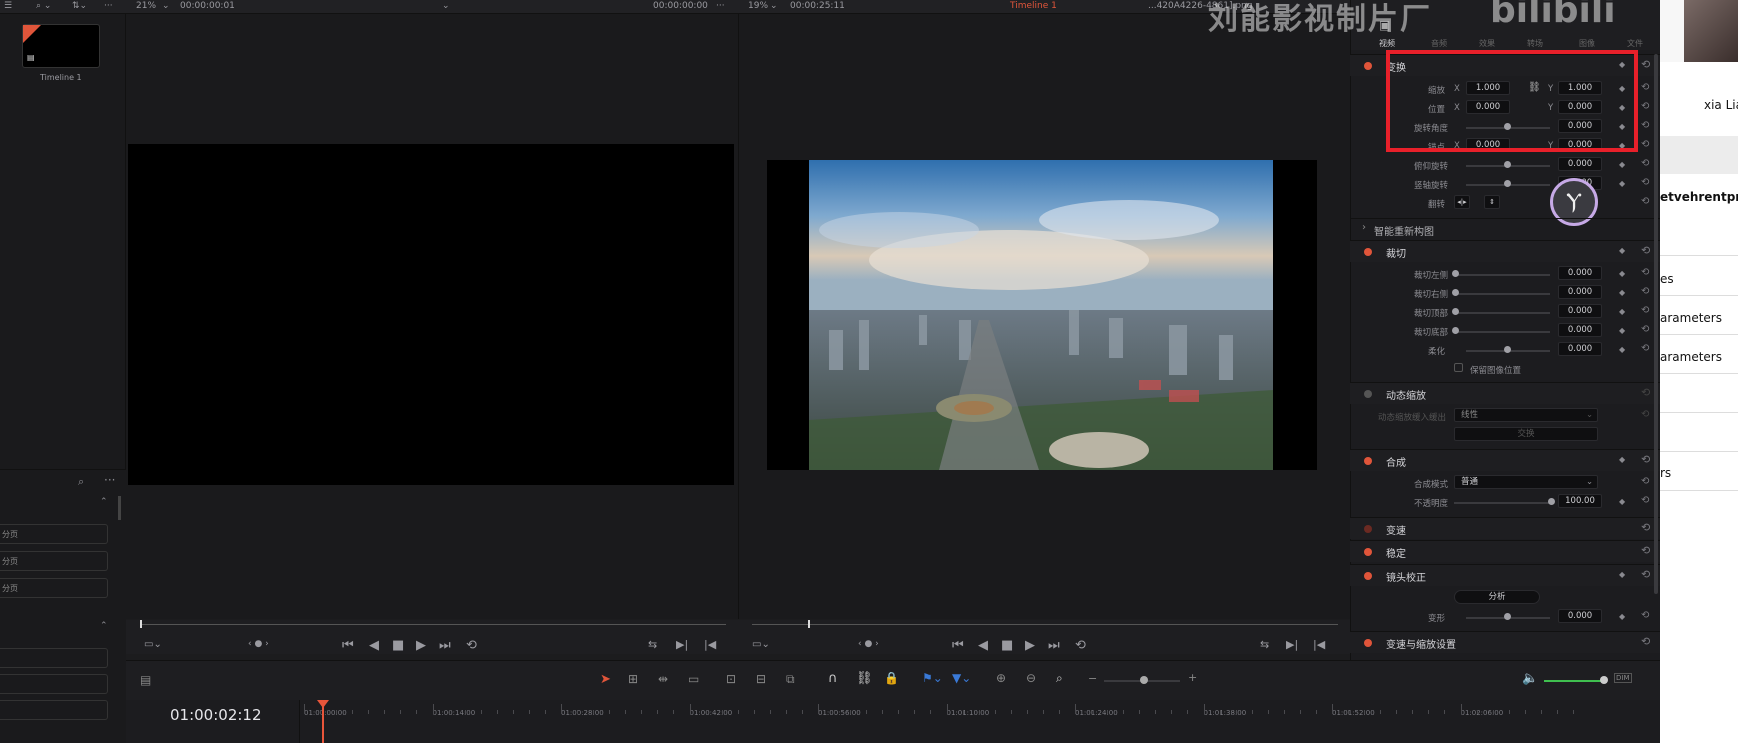  What do you see at coordinates (1580, 501) in the screenshot?
I see `opacity-field: 100.00` at bounding box center [1580, 501].